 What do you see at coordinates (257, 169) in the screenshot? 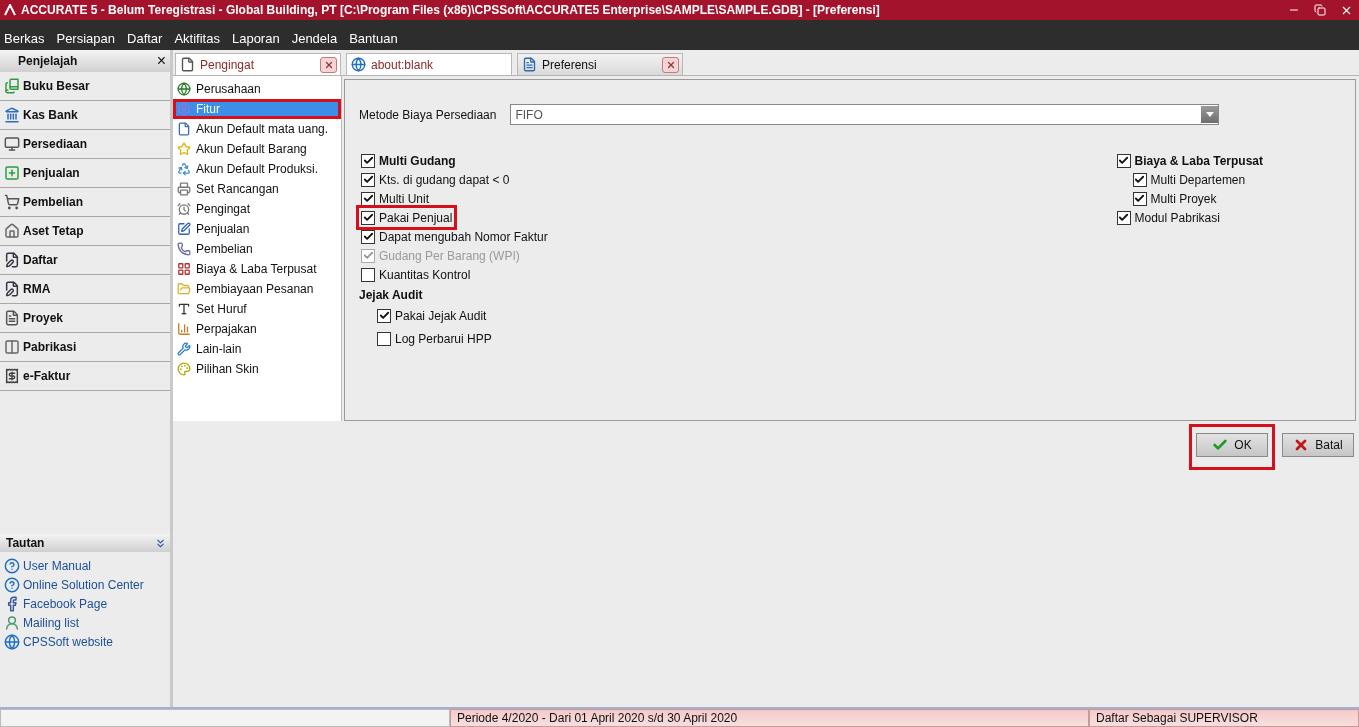
I see `category-item: Akun Default Produksi.` at bounding box center [257, 169].